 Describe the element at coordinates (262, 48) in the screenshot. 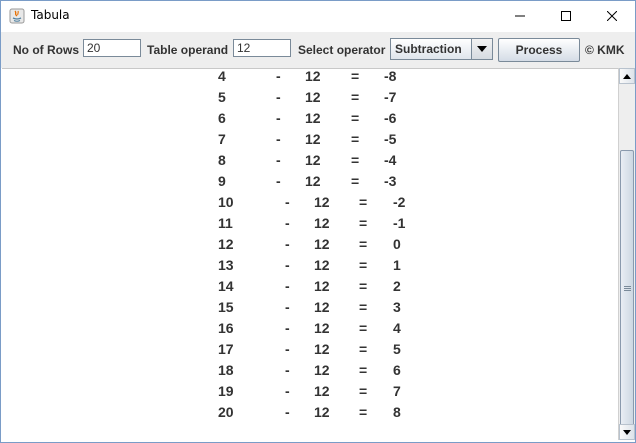

I see `operand-input` at that location.